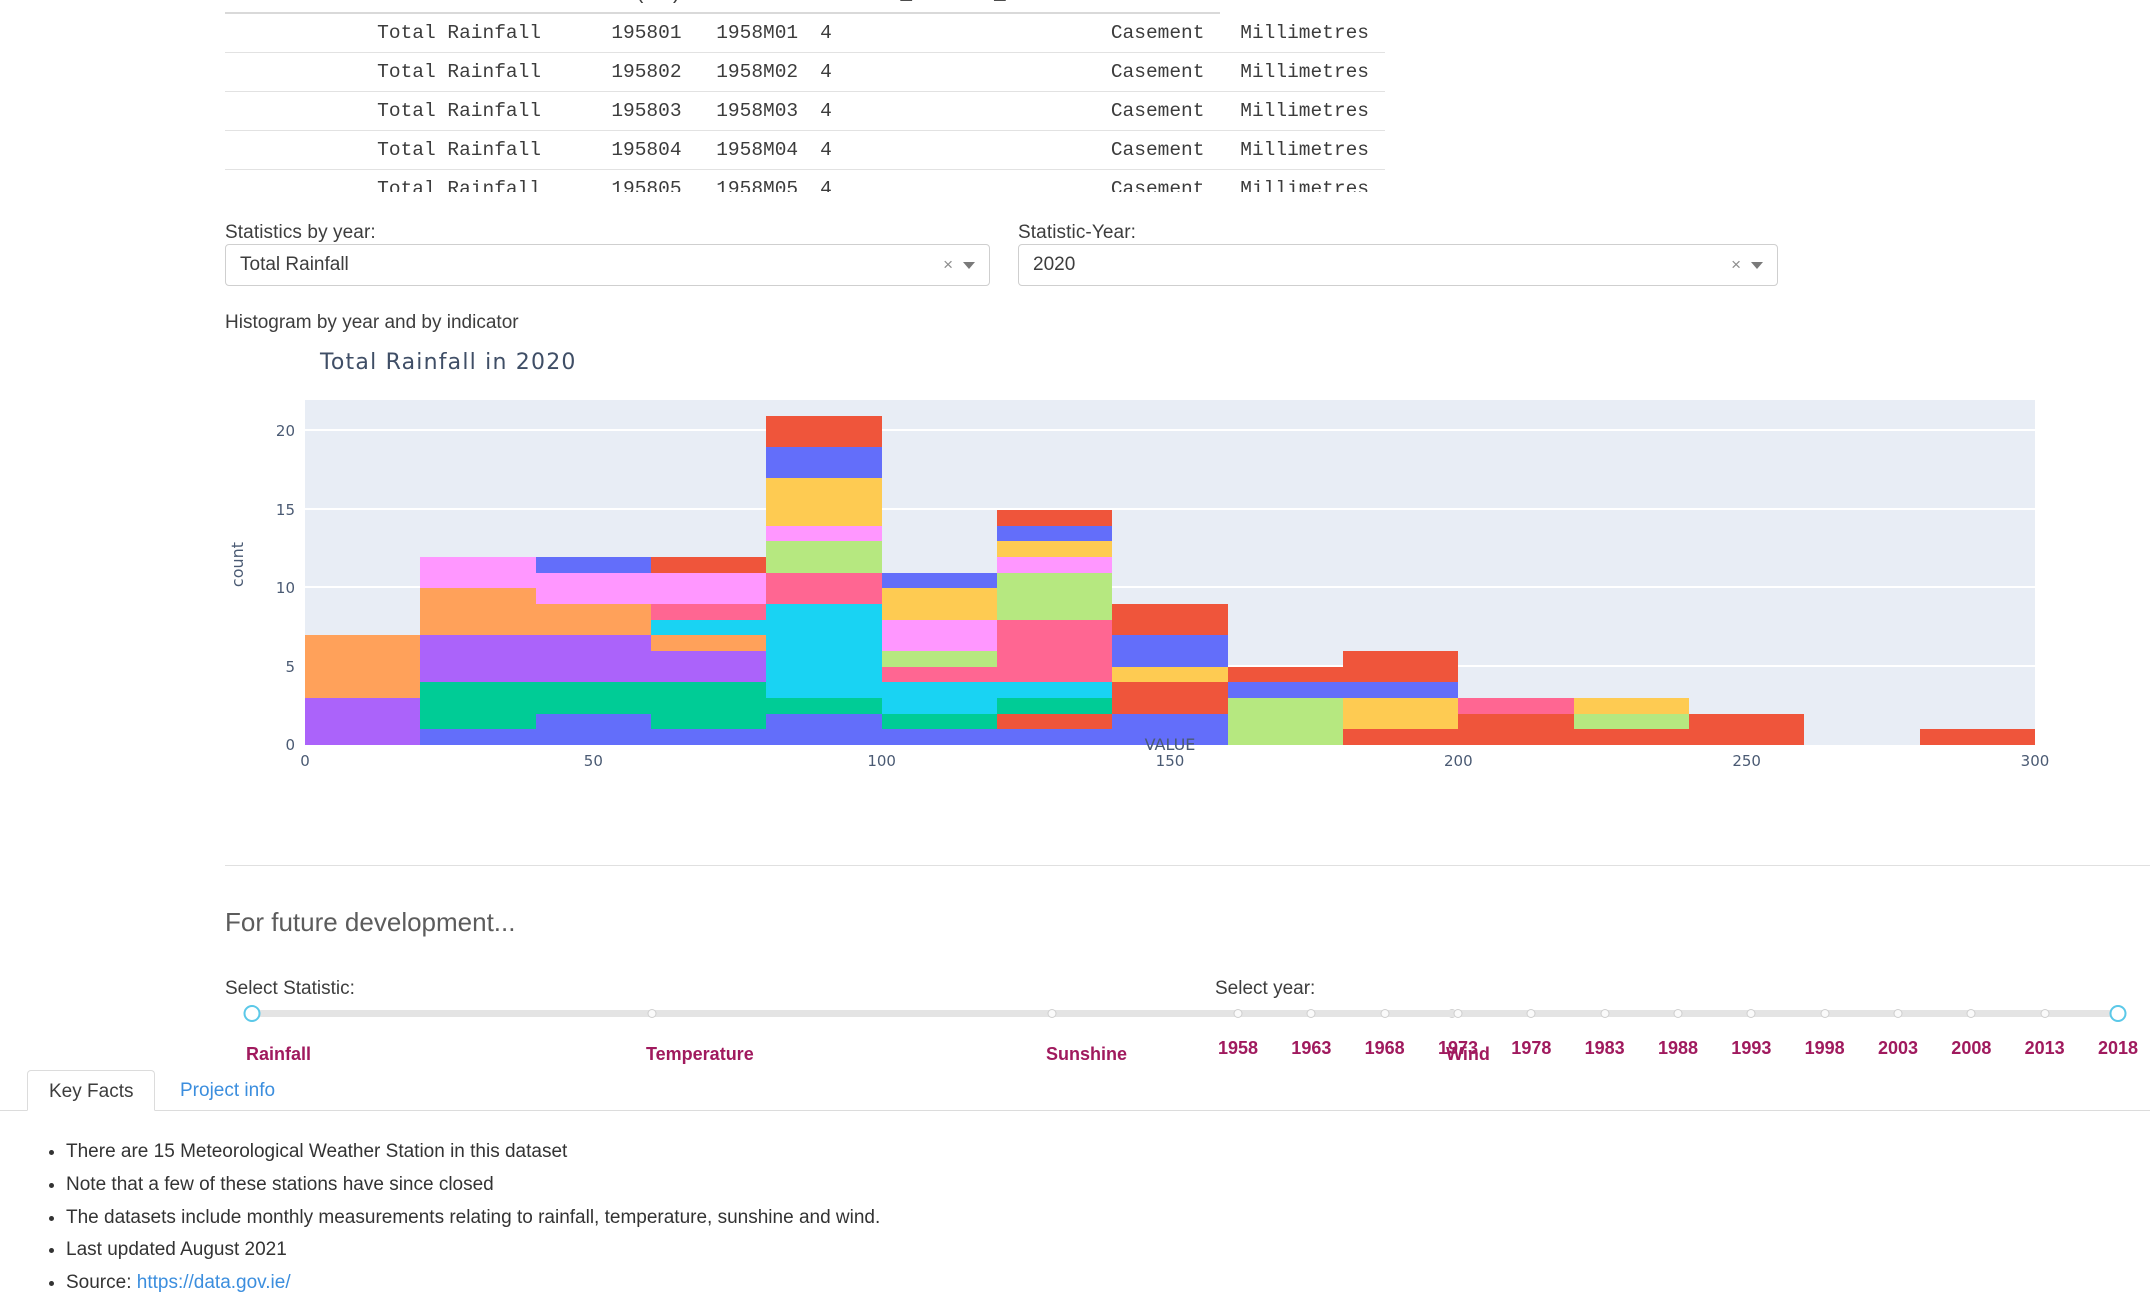  I want to click on tab-key-facts: Key Facts, so click(91, 1090).